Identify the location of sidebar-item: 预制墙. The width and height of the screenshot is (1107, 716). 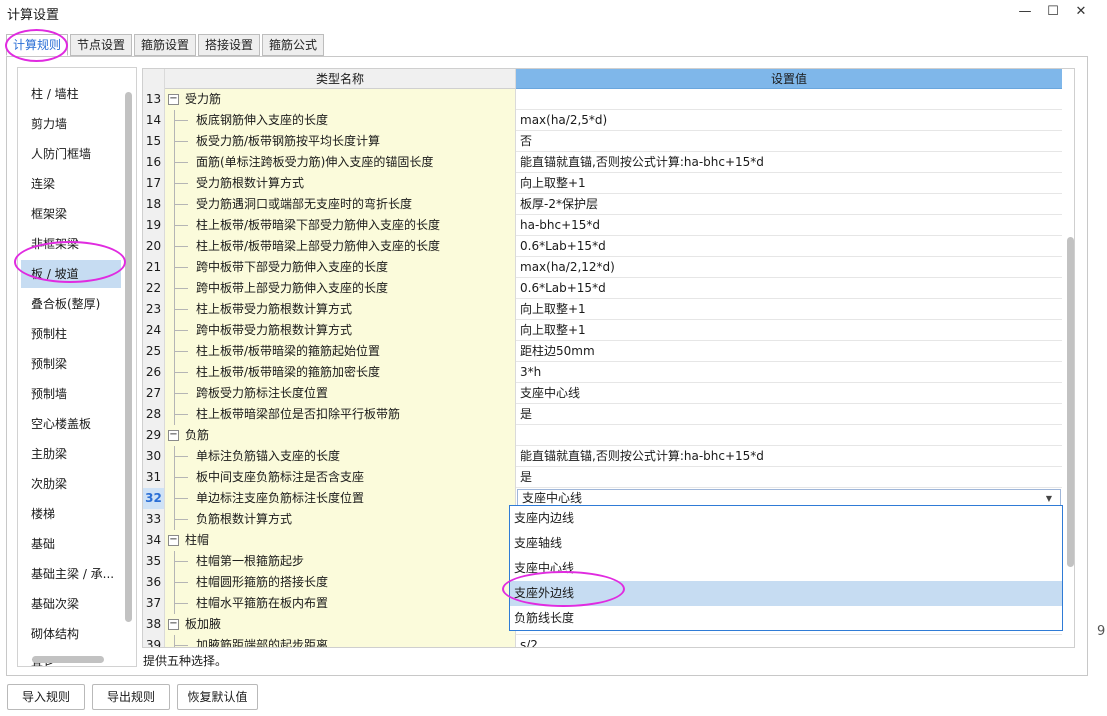
(71, 394).